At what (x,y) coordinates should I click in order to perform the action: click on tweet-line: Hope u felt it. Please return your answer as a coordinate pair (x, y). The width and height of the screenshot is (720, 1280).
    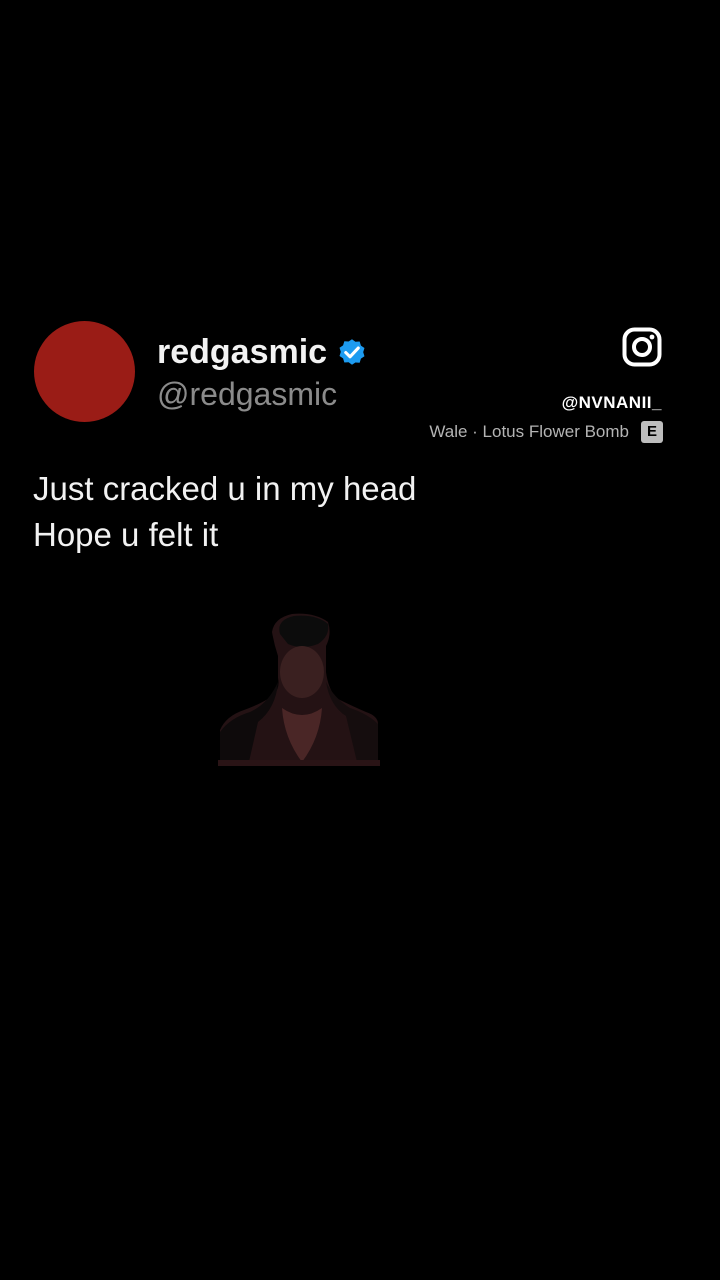
    Looking at the image, I should click on (126, 534).